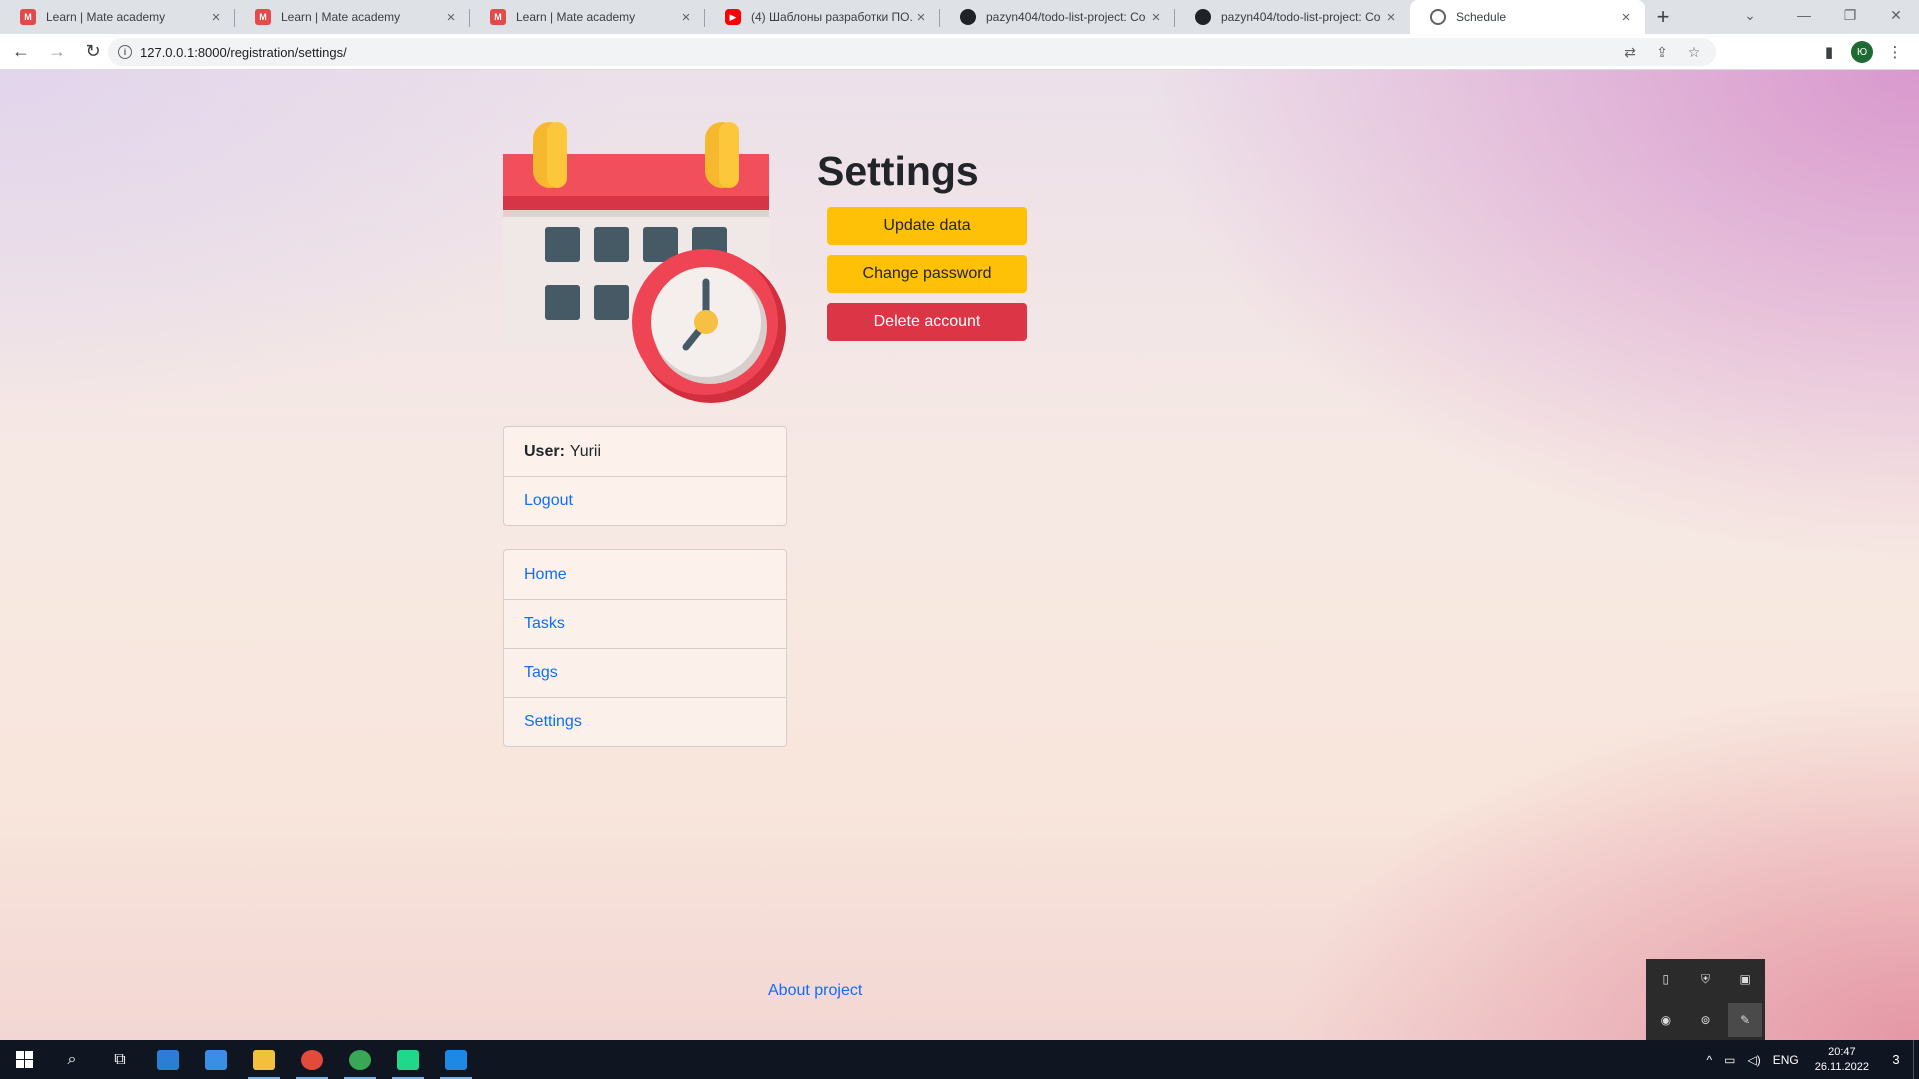 The image size is (1919, 1079). Describe the element at coordinates (636, 203) in the screenshot. I see `calendar-header-shadow` at that location.